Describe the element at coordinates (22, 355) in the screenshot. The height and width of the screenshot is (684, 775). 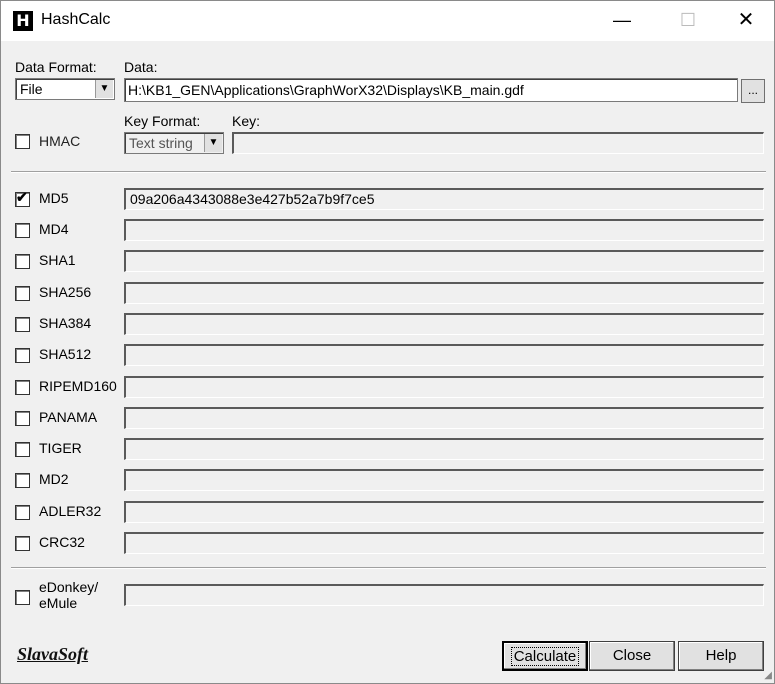
I see `sha512-checkbox` at that location.